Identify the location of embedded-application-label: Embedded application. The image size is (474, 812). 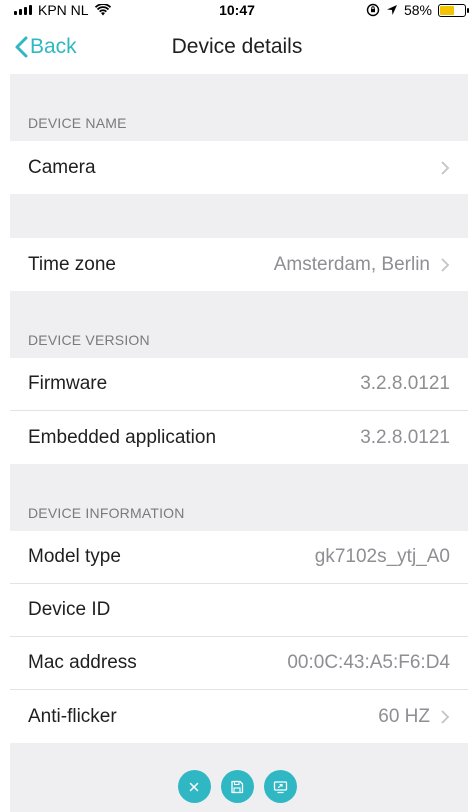
(122, 437).